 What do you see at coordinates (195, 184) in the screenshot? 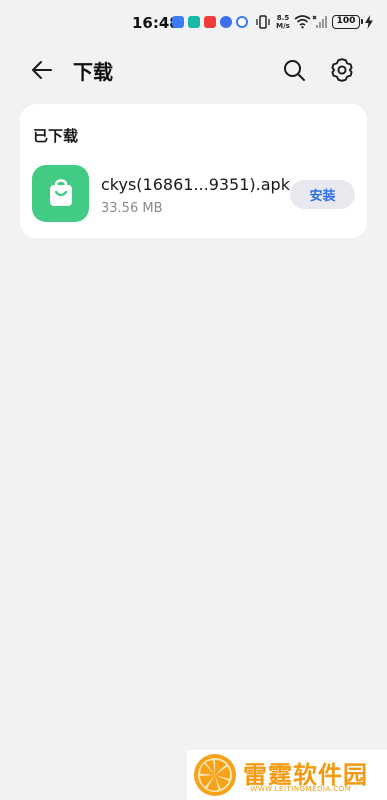
I see `file-name: ckys(16861...9351).apk` at bounding box center [195, 184].